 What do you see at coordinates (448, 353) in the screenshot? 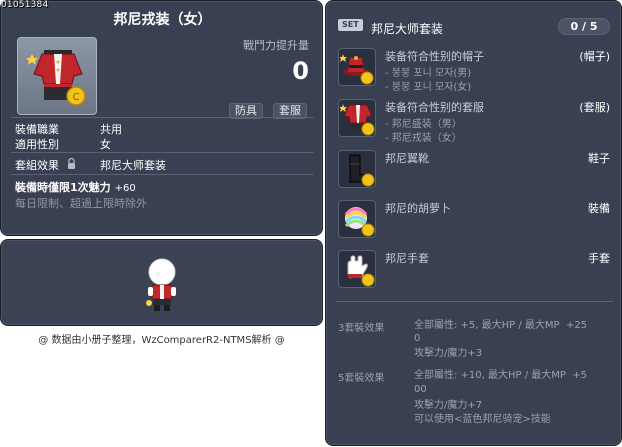
I see `set-effect-3-line: 攻擊力/魔力+3` at bounding box center [448, 353].